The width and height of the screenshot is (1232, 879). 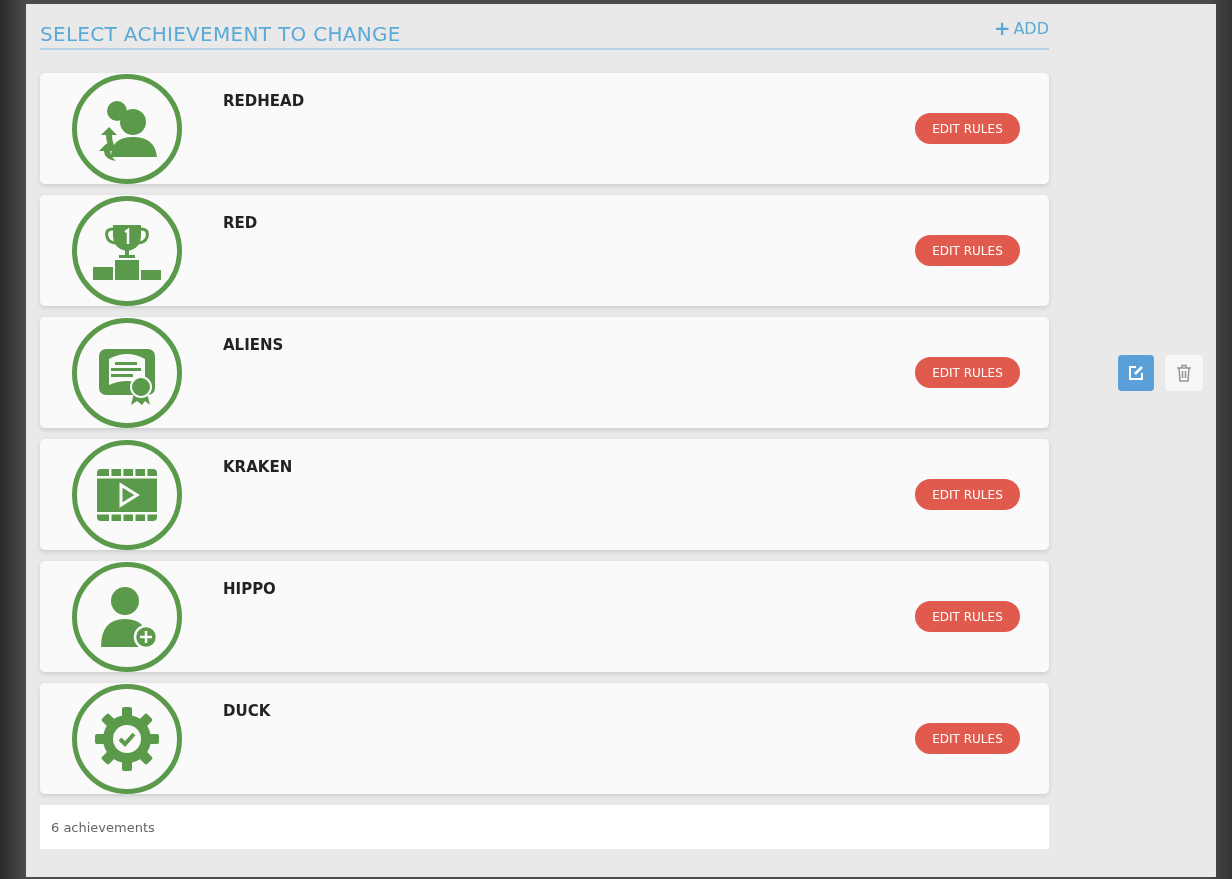 I want to click on add-link: +ADD, so click(x=1021, y=28).